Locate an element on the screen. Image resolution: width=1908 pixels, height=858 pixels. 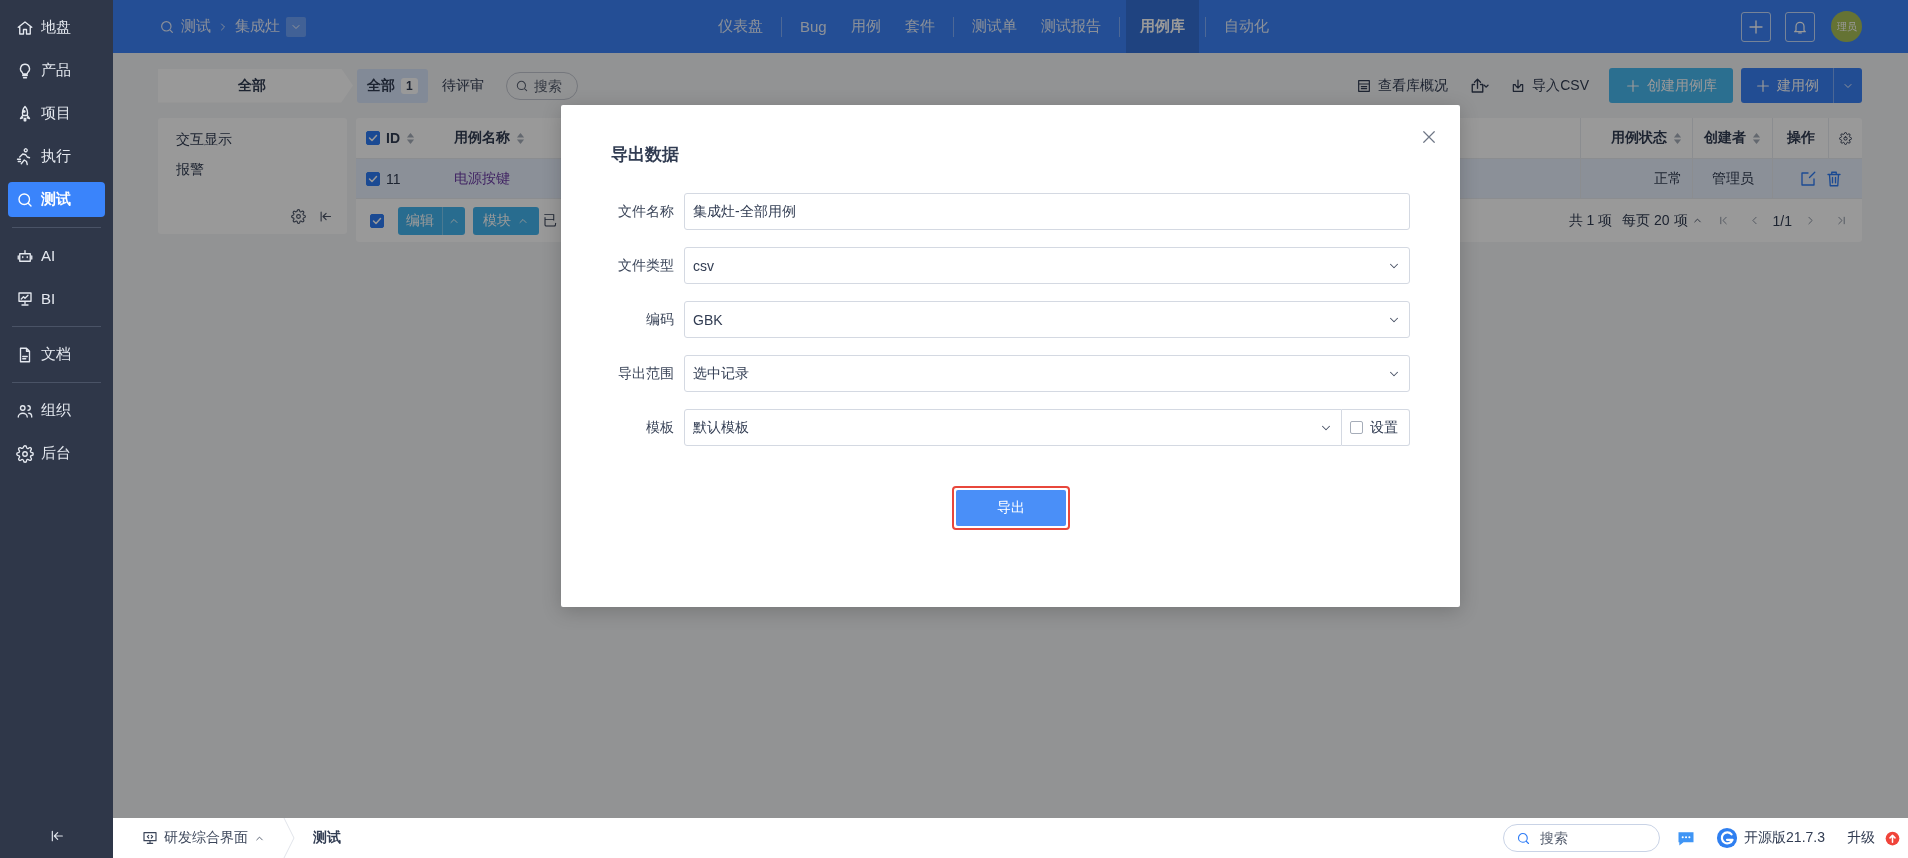
field-label: 模板 is located at coordinates (659, 427).